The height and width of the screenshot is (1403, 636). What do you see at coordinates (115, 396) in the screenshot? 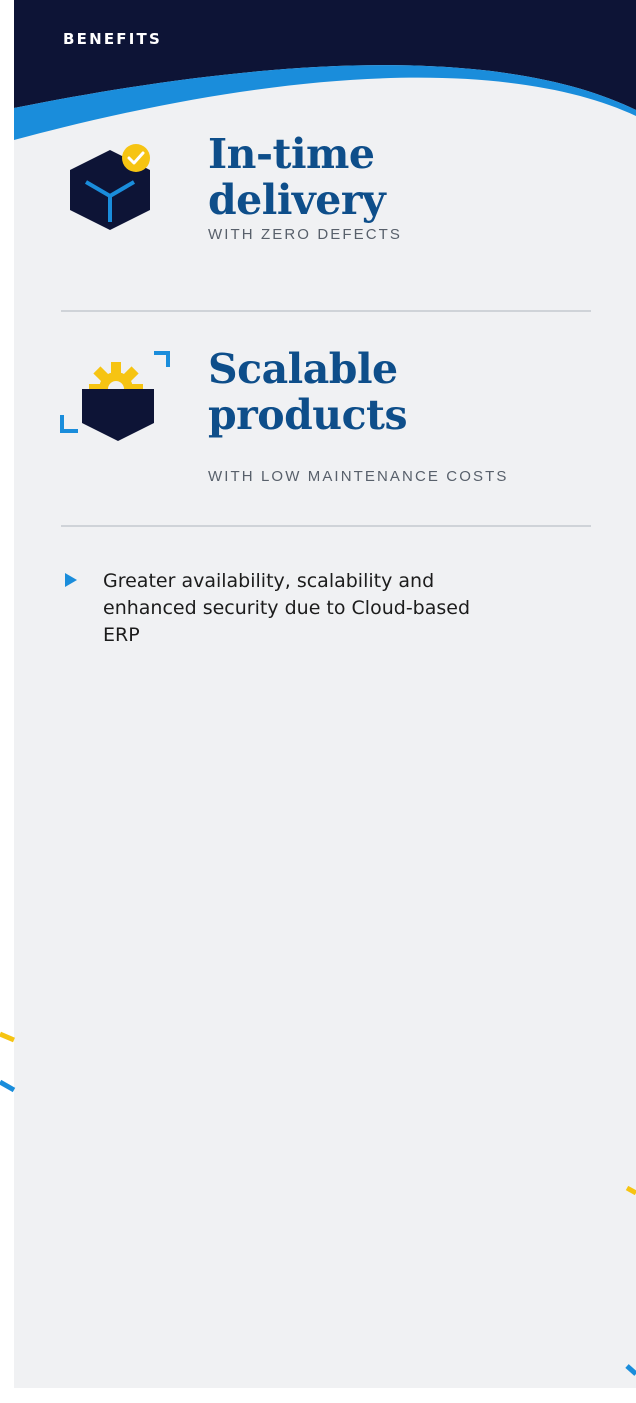
I see `gear-box-icon` at bounding box center [115, 396].